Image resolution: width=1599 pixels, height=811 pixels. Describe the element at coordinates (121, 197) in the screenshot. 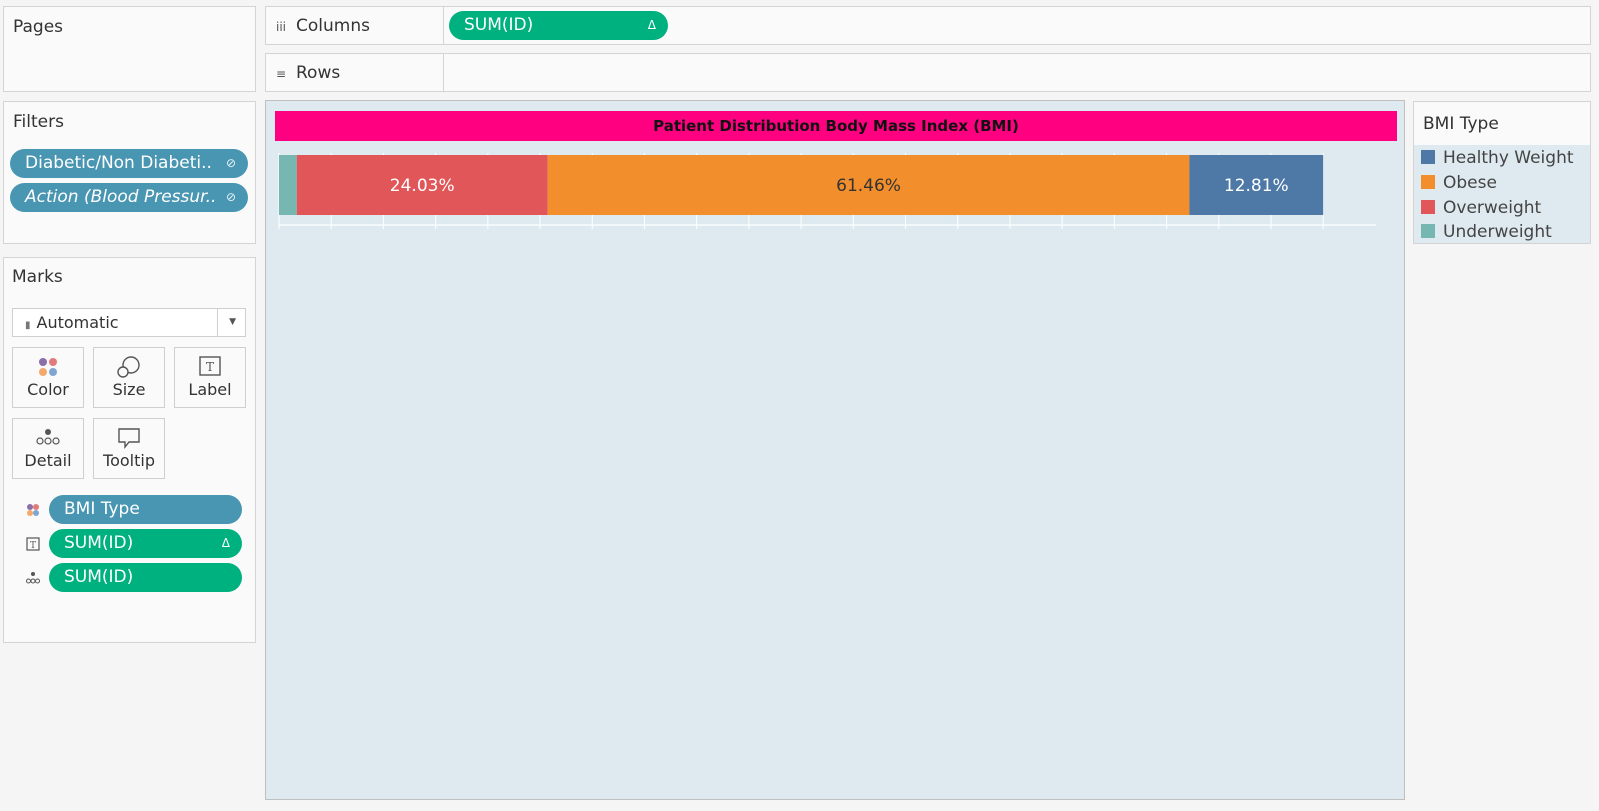

I see `filter-pill-label: Action (Blood Pressur..` at that location.